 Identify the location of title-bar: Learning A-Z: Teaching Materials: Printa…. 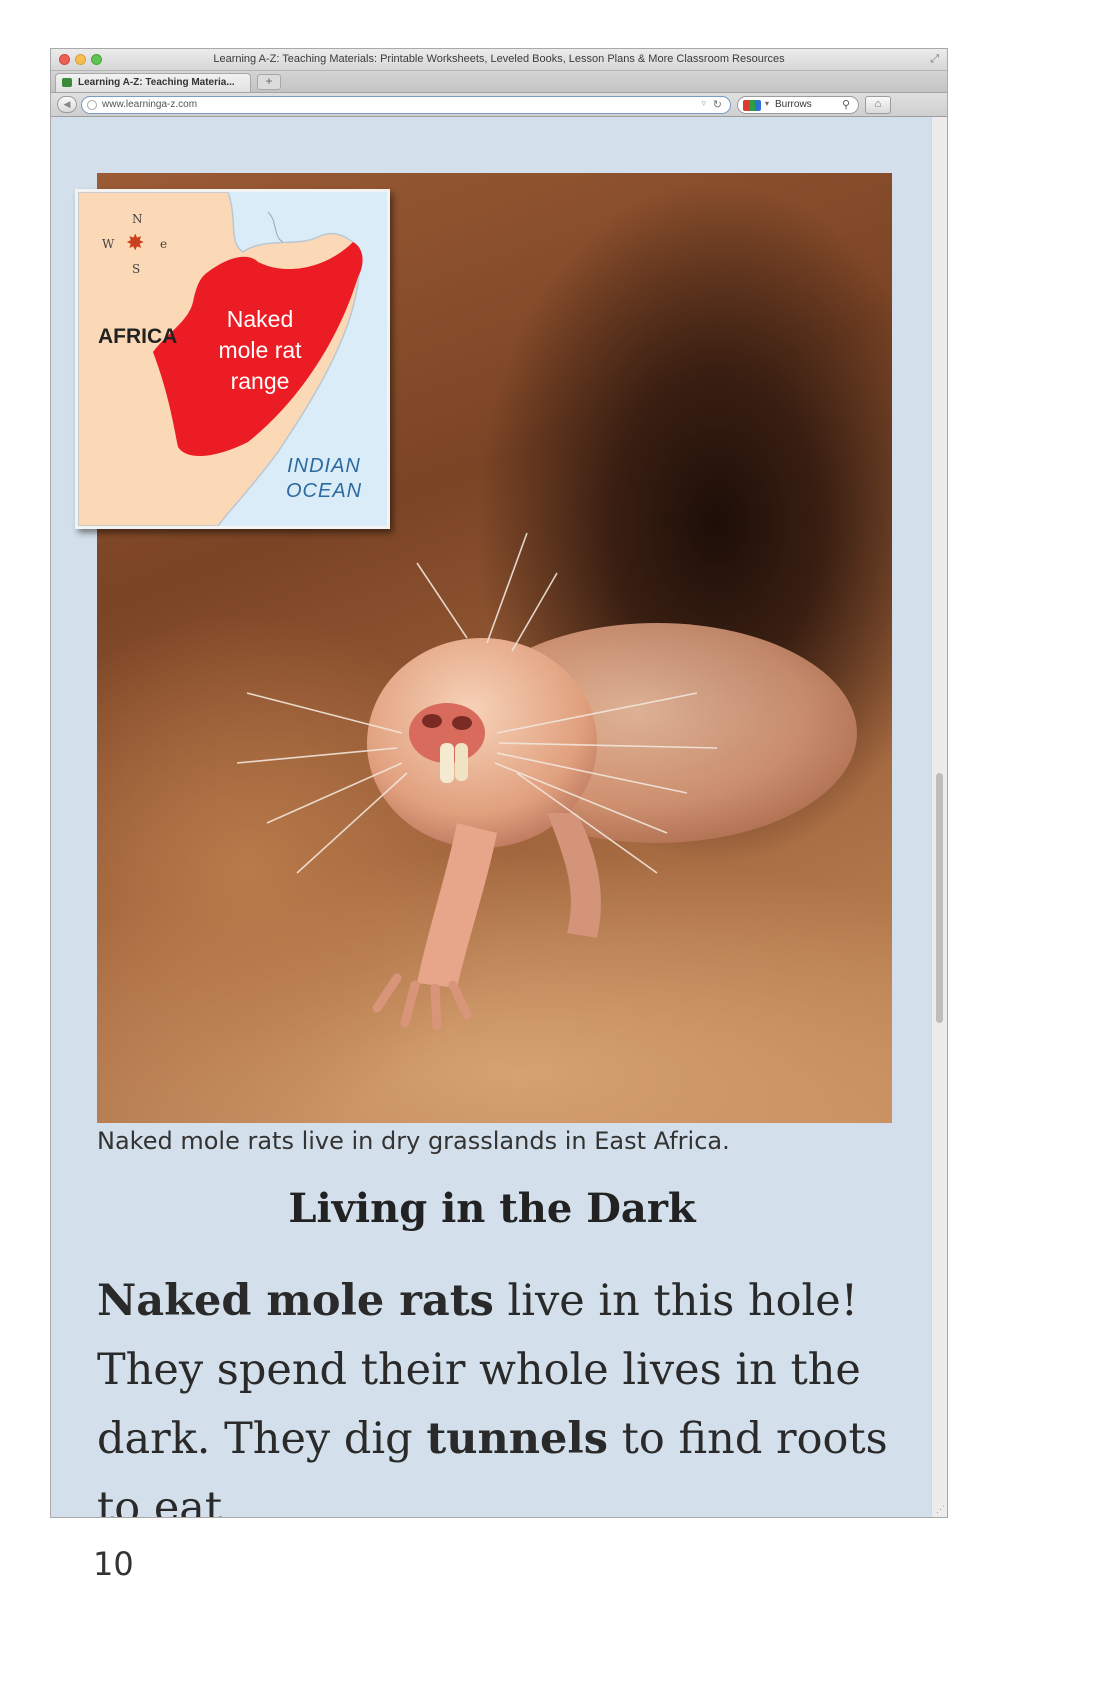
(499, 60).